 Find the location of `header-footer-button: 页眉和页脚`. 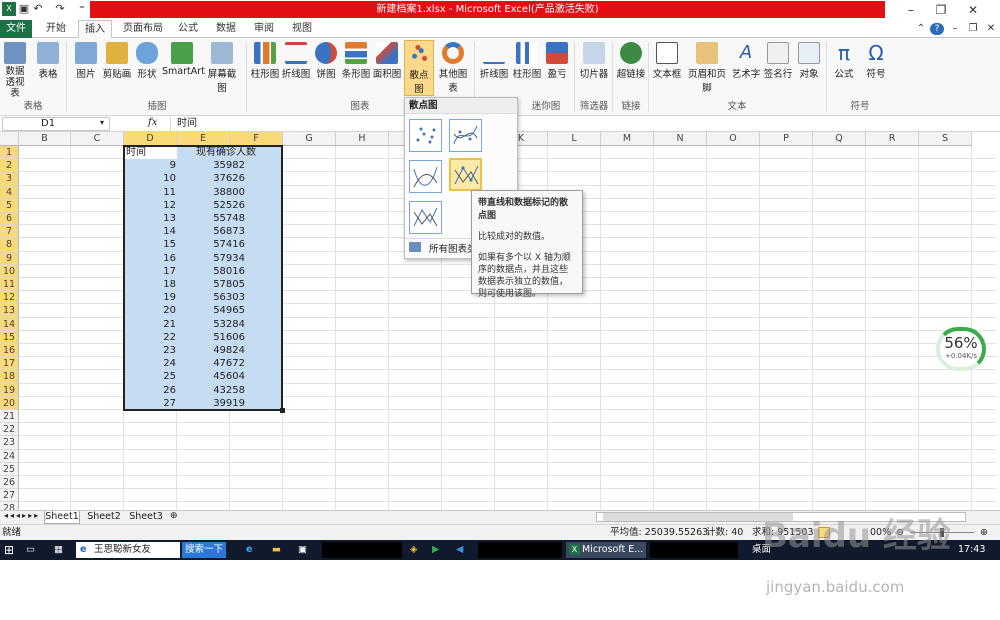

header-footer-button: 页眉和页脚 is located at coordinates (707, 67).